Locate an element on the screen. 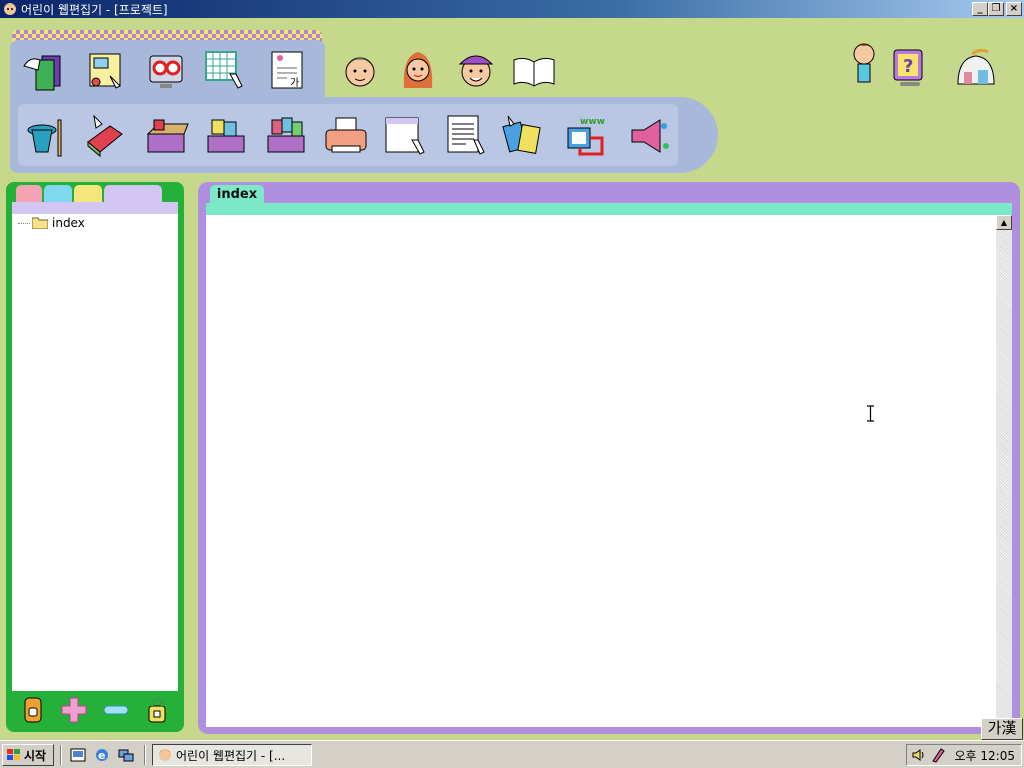  box-colors-button is located at coordinates (286, 136).